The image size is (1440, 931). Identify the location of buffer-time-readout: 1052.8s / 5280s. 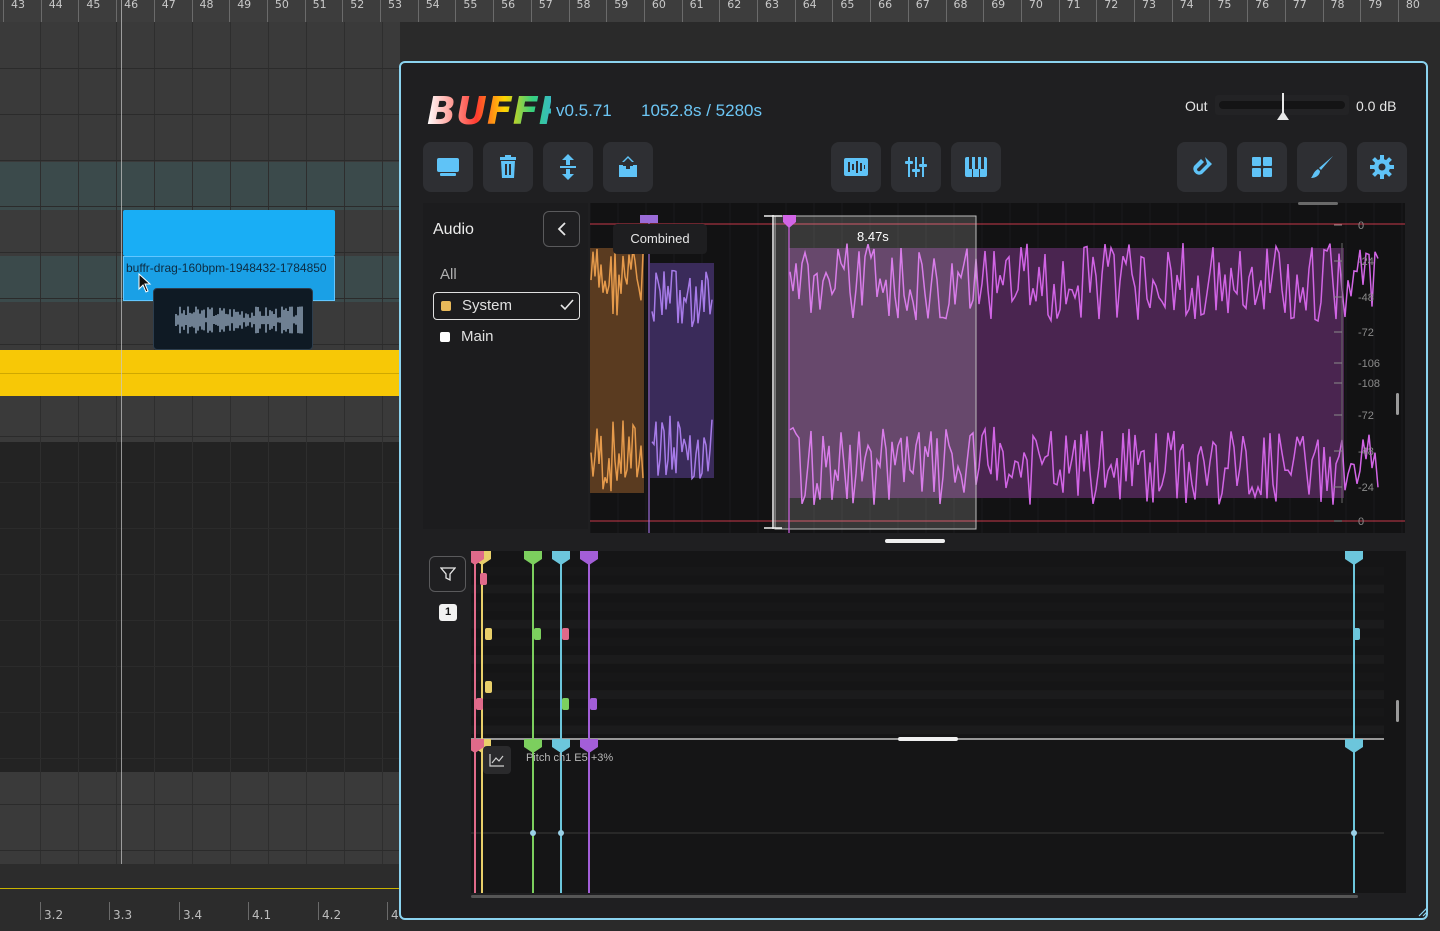
(701, 110).